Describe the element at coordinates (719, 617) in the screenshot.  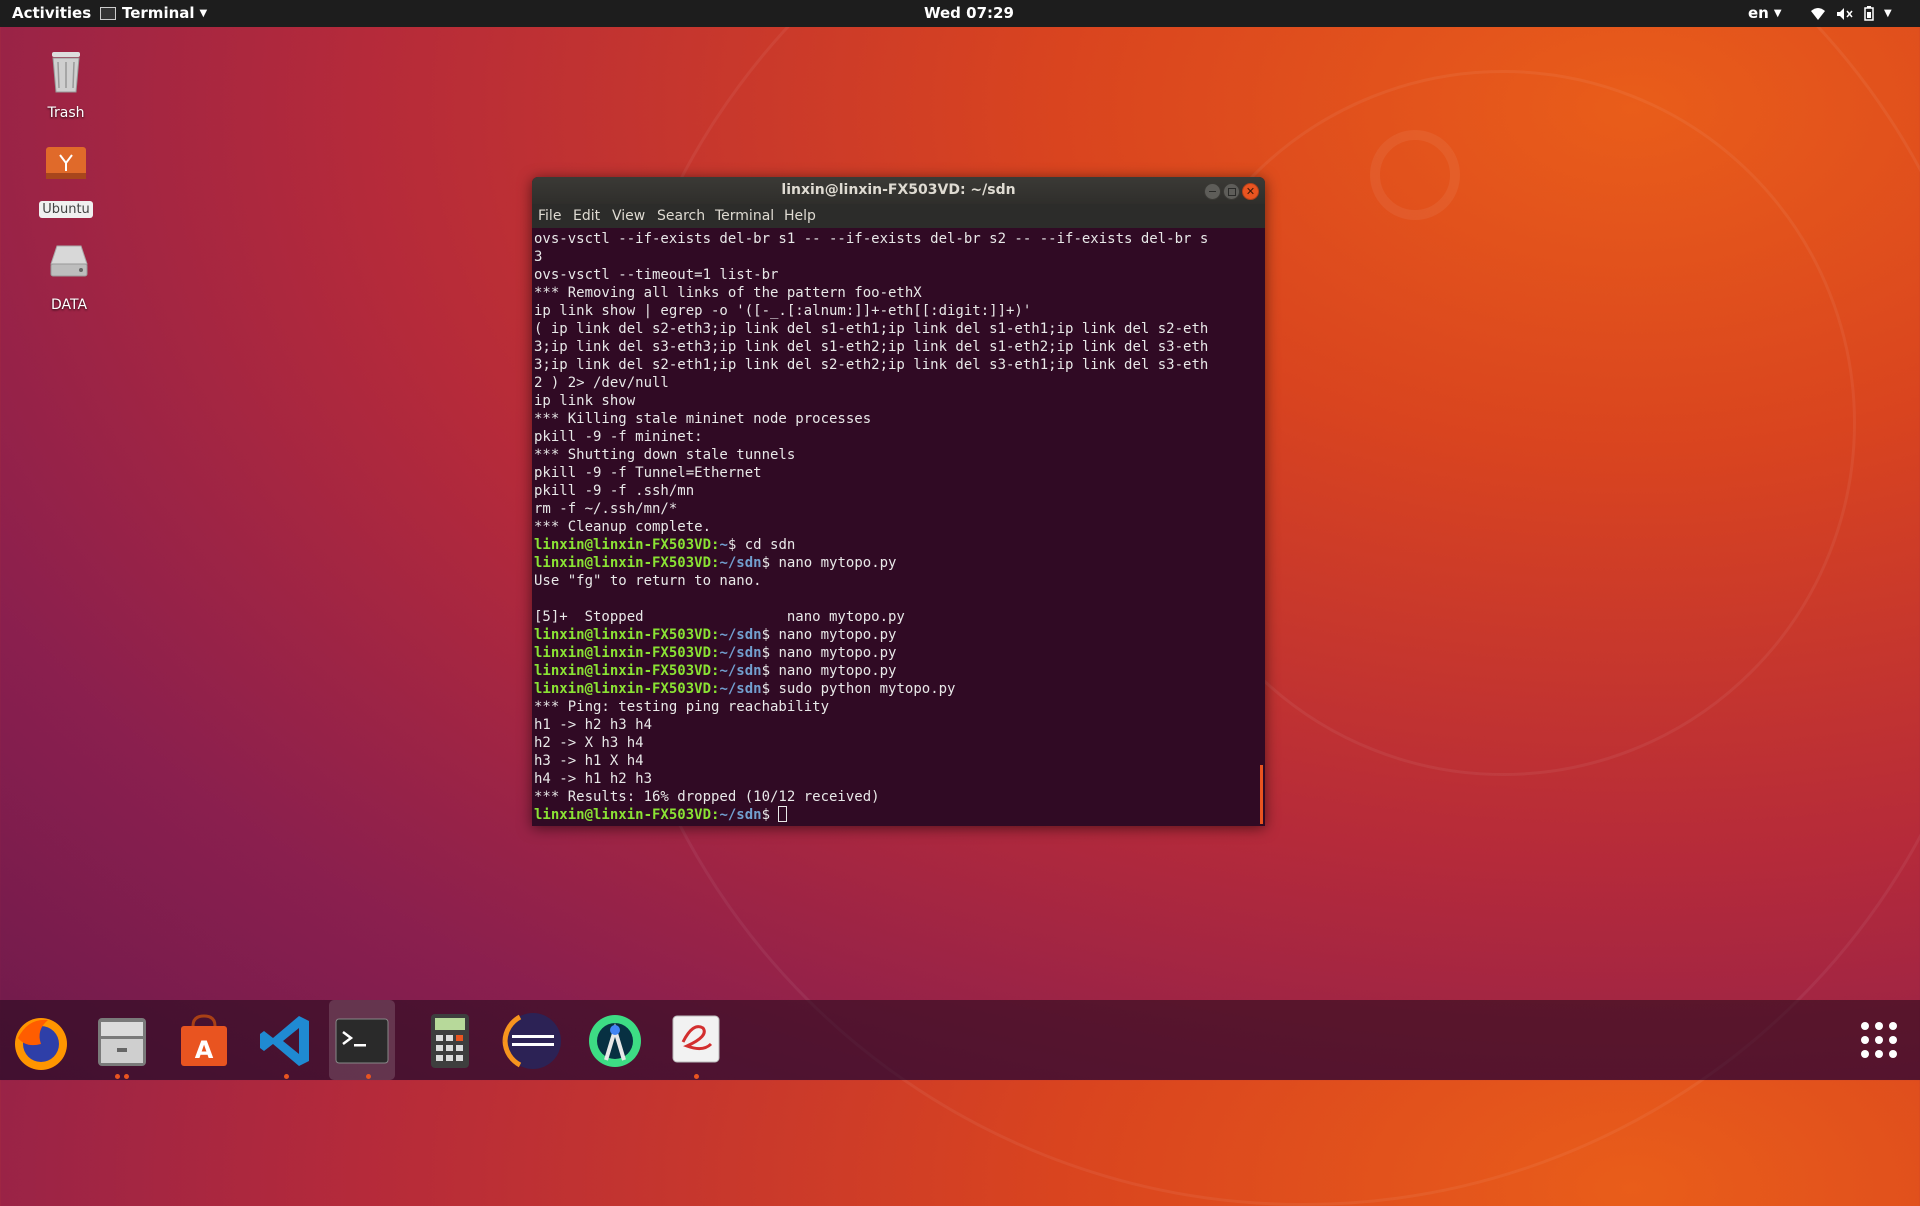
I see `output-text: [5]+ Stopped nano mytopo.py` at that location.